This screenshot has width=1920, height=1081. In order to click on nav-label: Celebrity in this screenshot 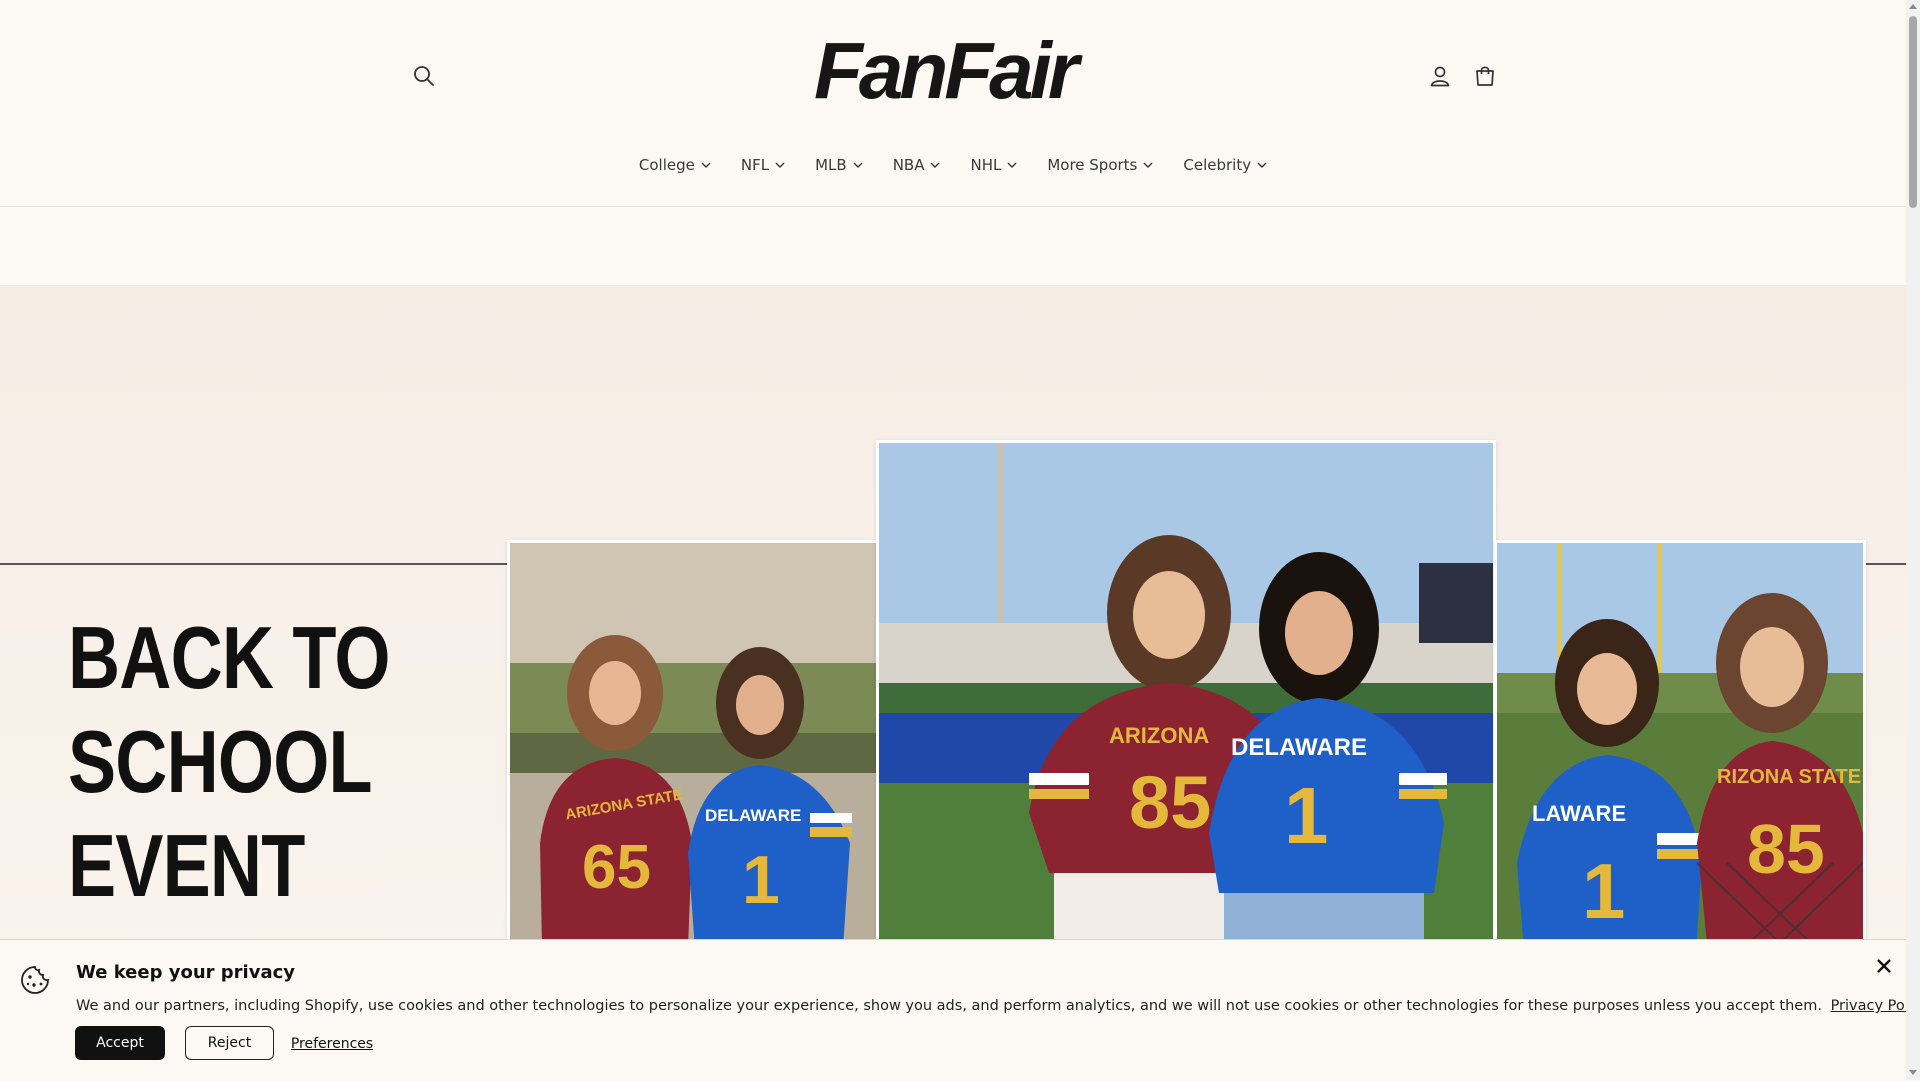, I will do `click(1217, 165)`.